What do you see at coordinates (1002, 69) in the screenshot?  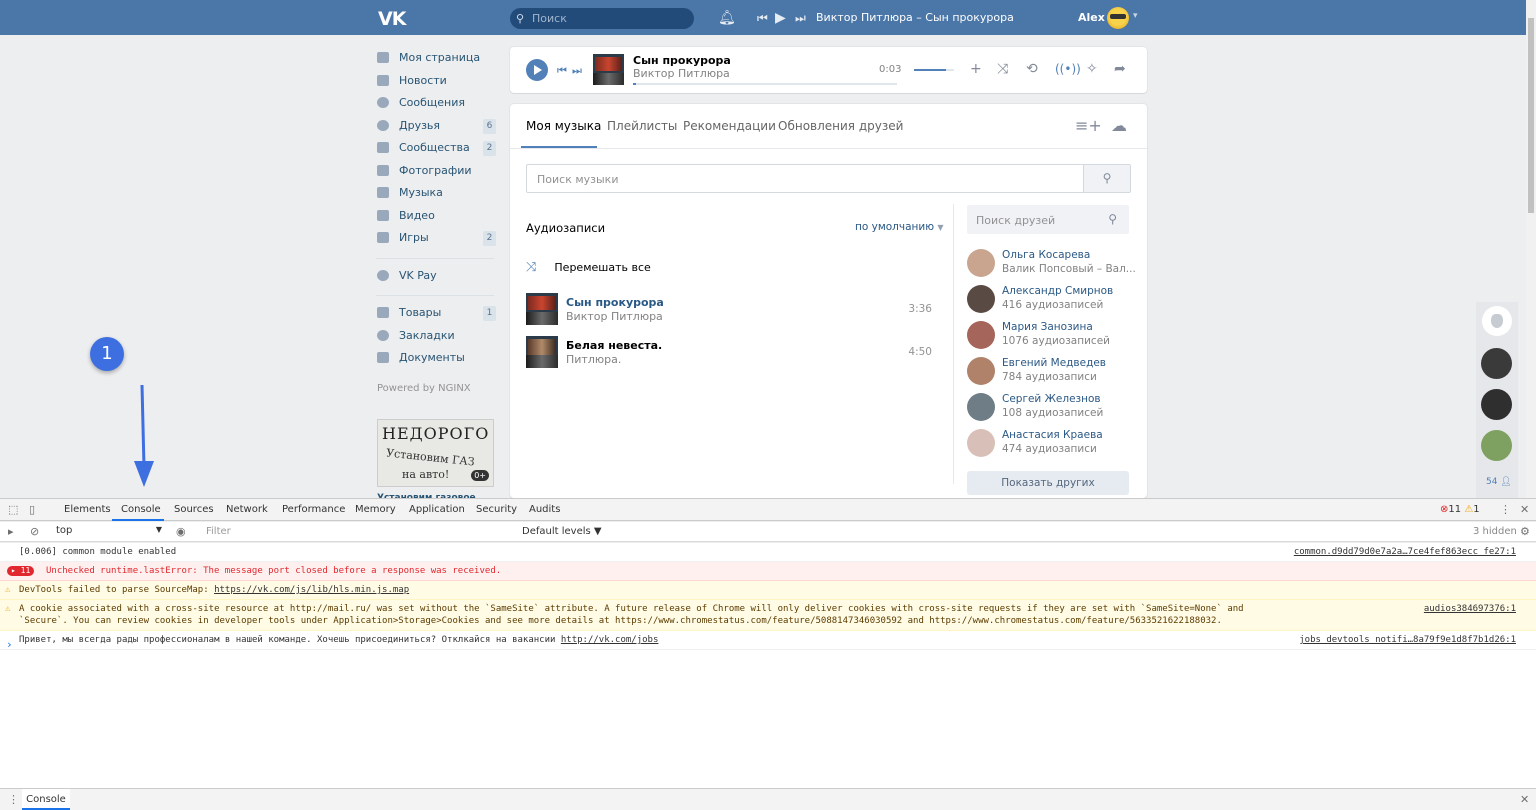 I see `shuffle-icon: ⤨` at bounding box center [1002, 69].